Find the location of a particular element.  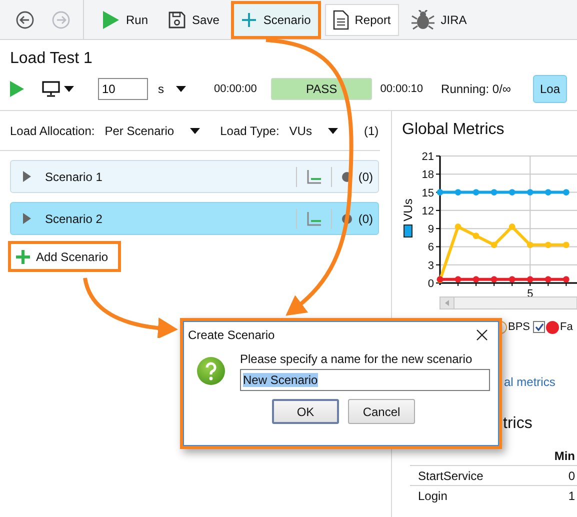

y-tick-label: 0 is located at coordinates (431, 284).